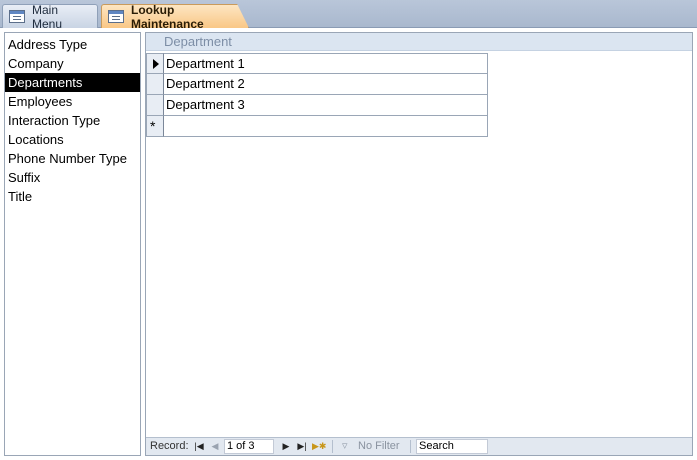 The height and width of the screenshot is (460, 697). I want to click on new-record-row: *, so click(317, 126).